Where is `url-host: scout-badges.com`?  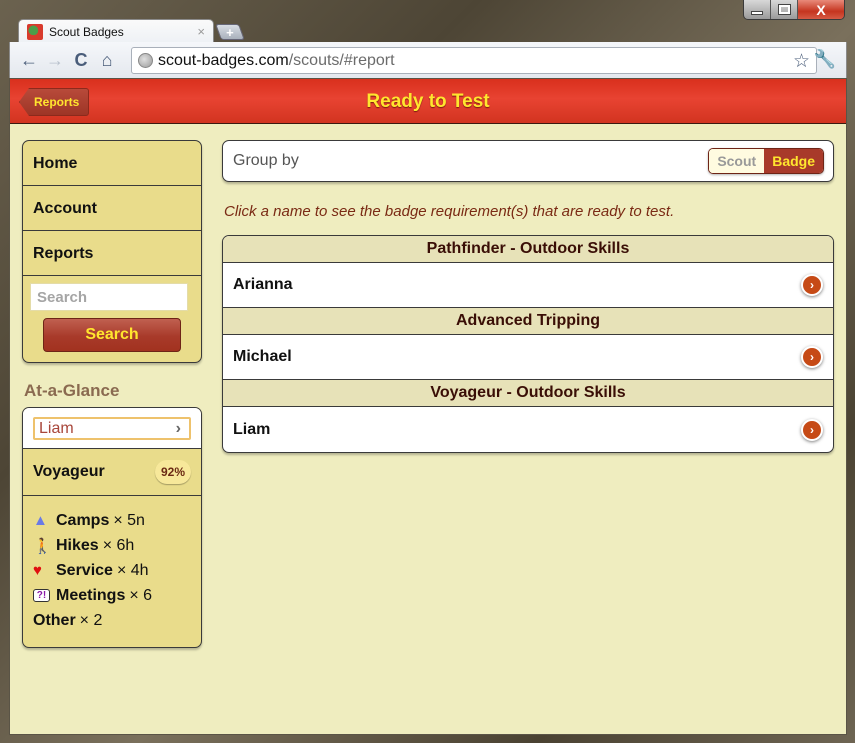 url-host: scout-badges.com is located at coordinates (223, 60).